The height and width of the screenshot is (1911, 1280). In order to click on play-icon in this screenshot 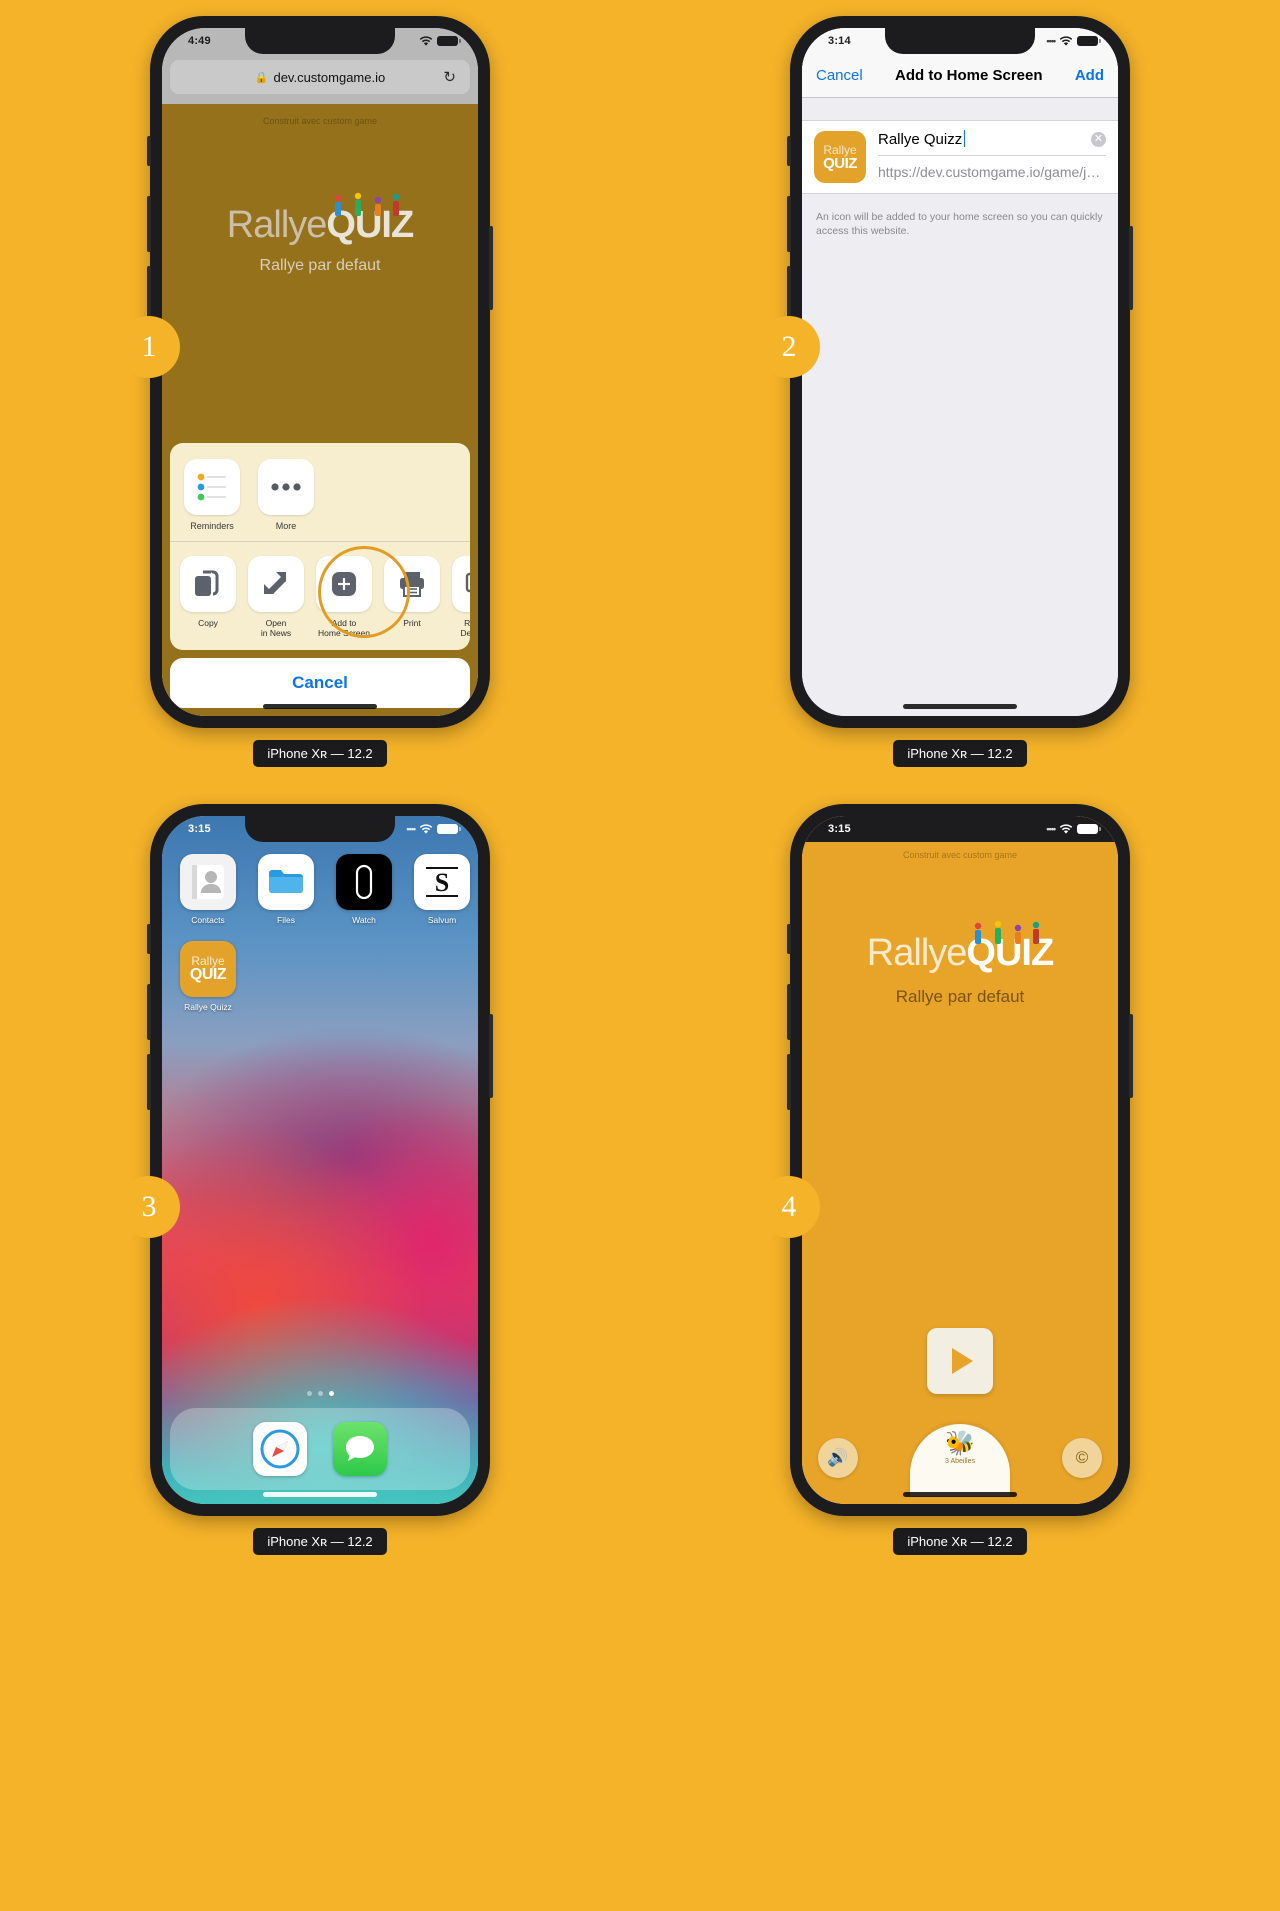, I will do `click(962, 1361)`.